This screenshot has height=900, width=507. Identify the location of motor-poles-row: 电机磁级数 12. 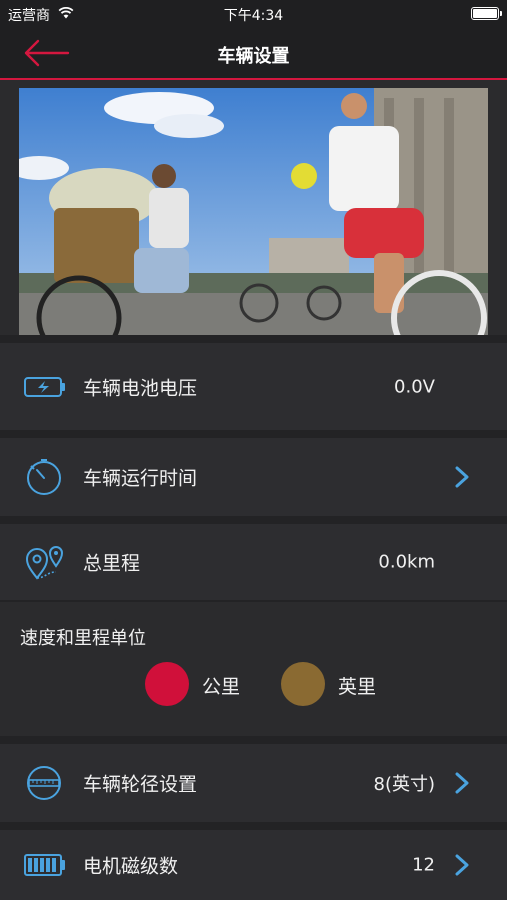
(253, 865).